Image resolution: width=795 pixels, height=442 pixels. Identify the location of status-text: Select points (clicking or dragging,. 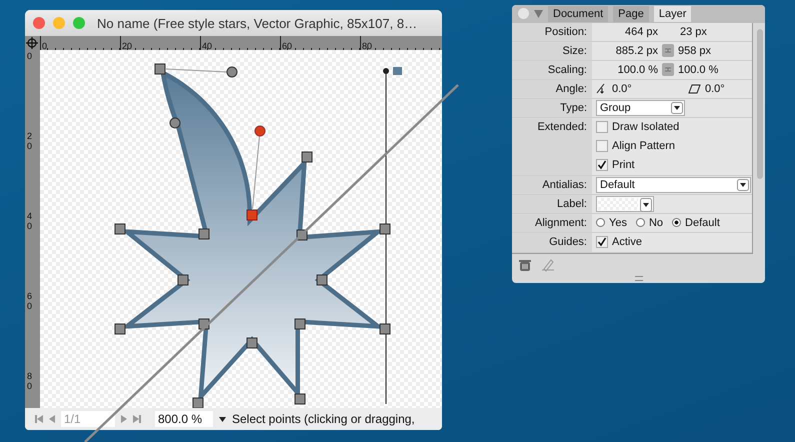
(323, 419).